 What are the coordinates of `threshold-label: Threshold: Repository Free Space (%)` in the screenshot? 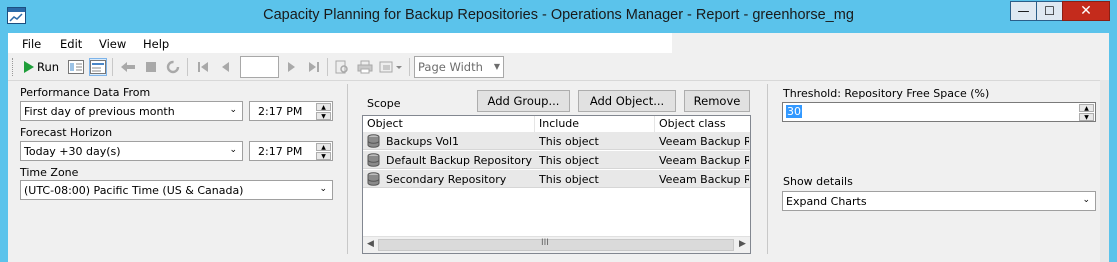 It's located at (886, 93).